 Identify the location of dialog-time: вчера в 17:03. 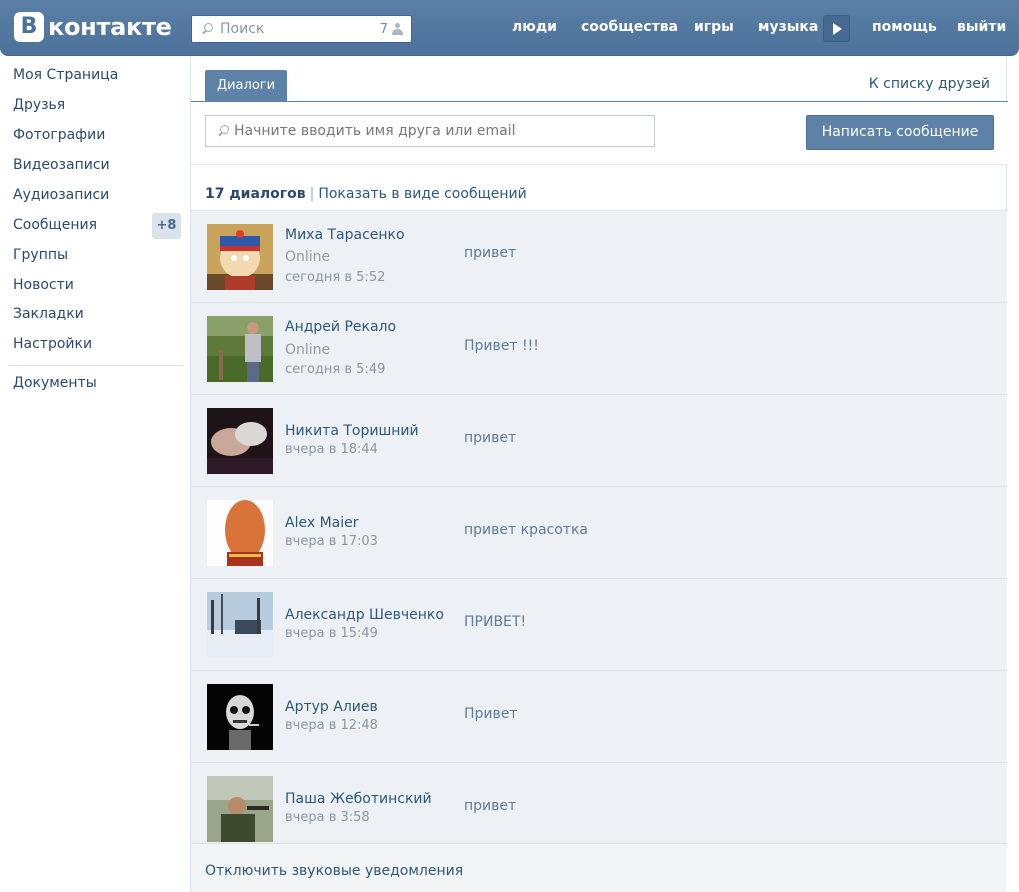
(331, 541).